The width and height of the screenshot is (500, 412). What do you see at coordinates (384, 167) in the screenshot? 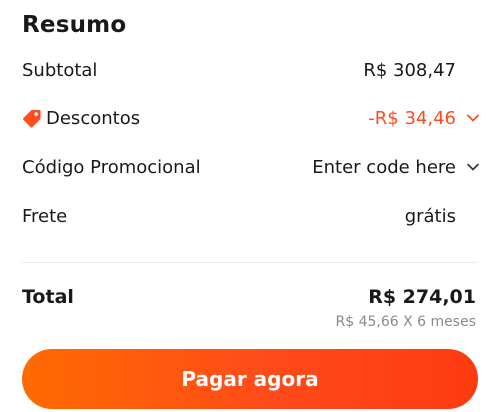
I see `promo-code-placeholder: Enter code here` at bounding box center [384, 167].